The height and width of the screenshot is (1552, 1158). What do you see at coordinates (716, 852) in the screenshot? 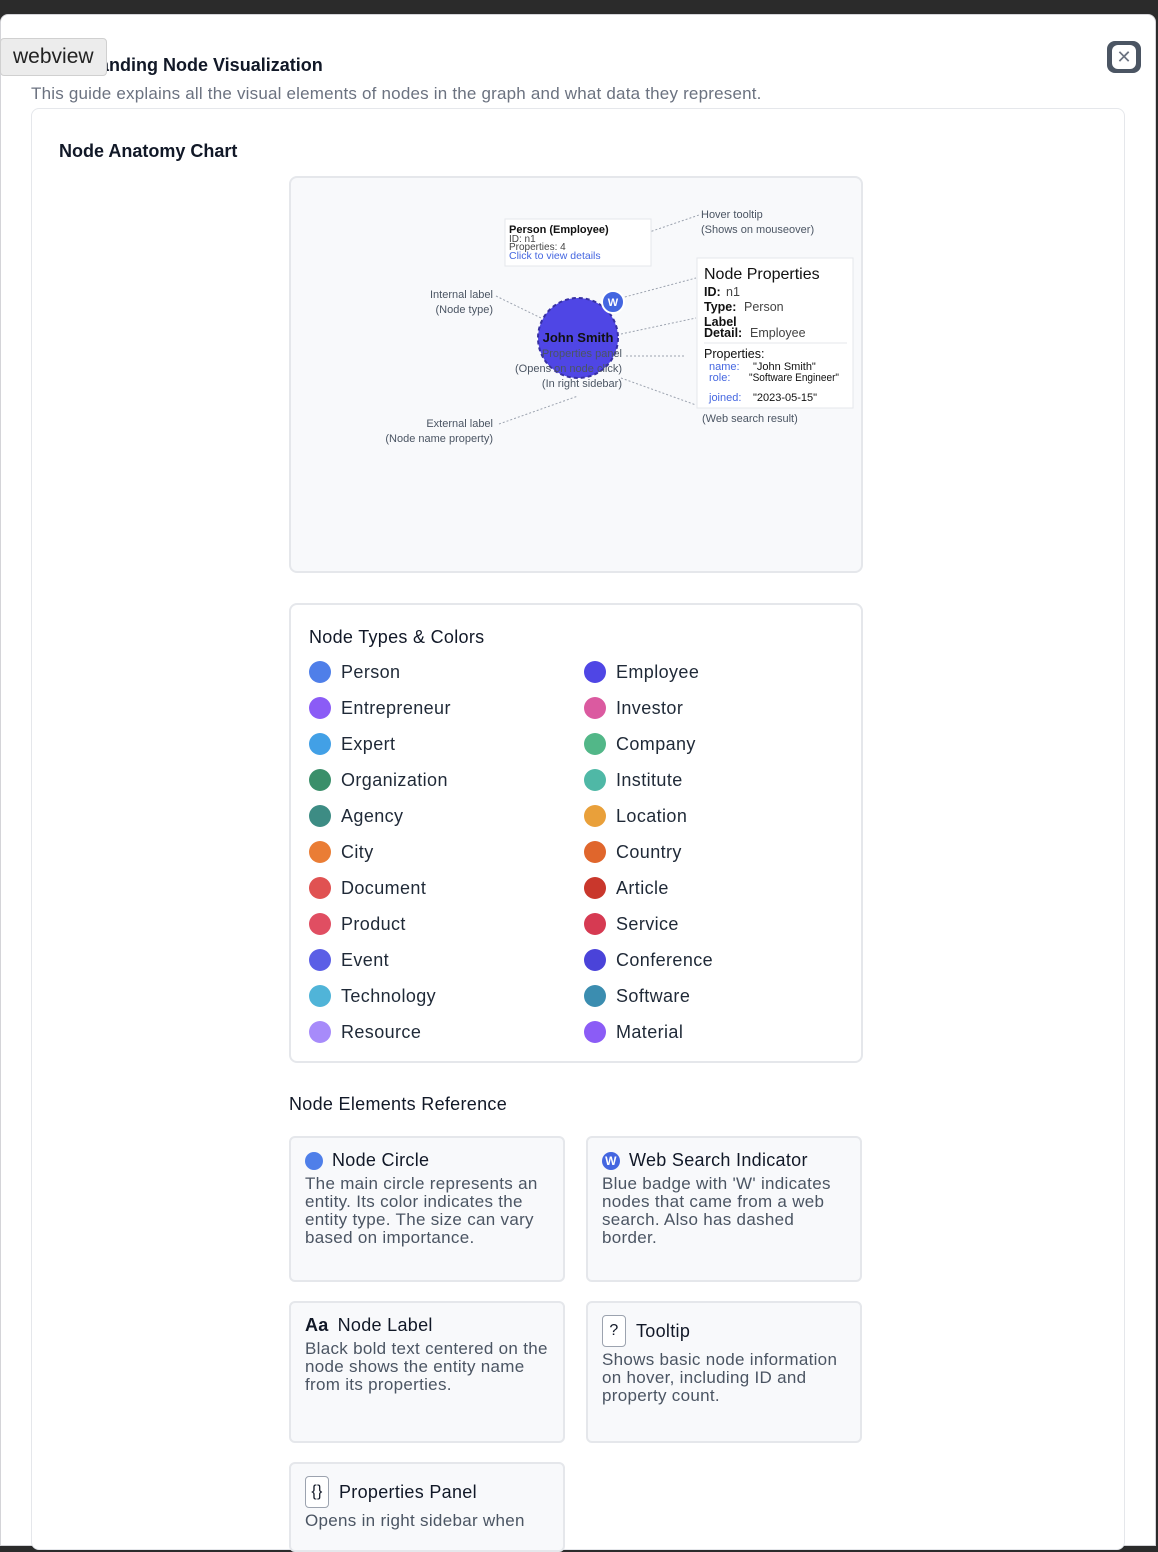
I see `legend-item: Country` at bounding box center [716, 852].